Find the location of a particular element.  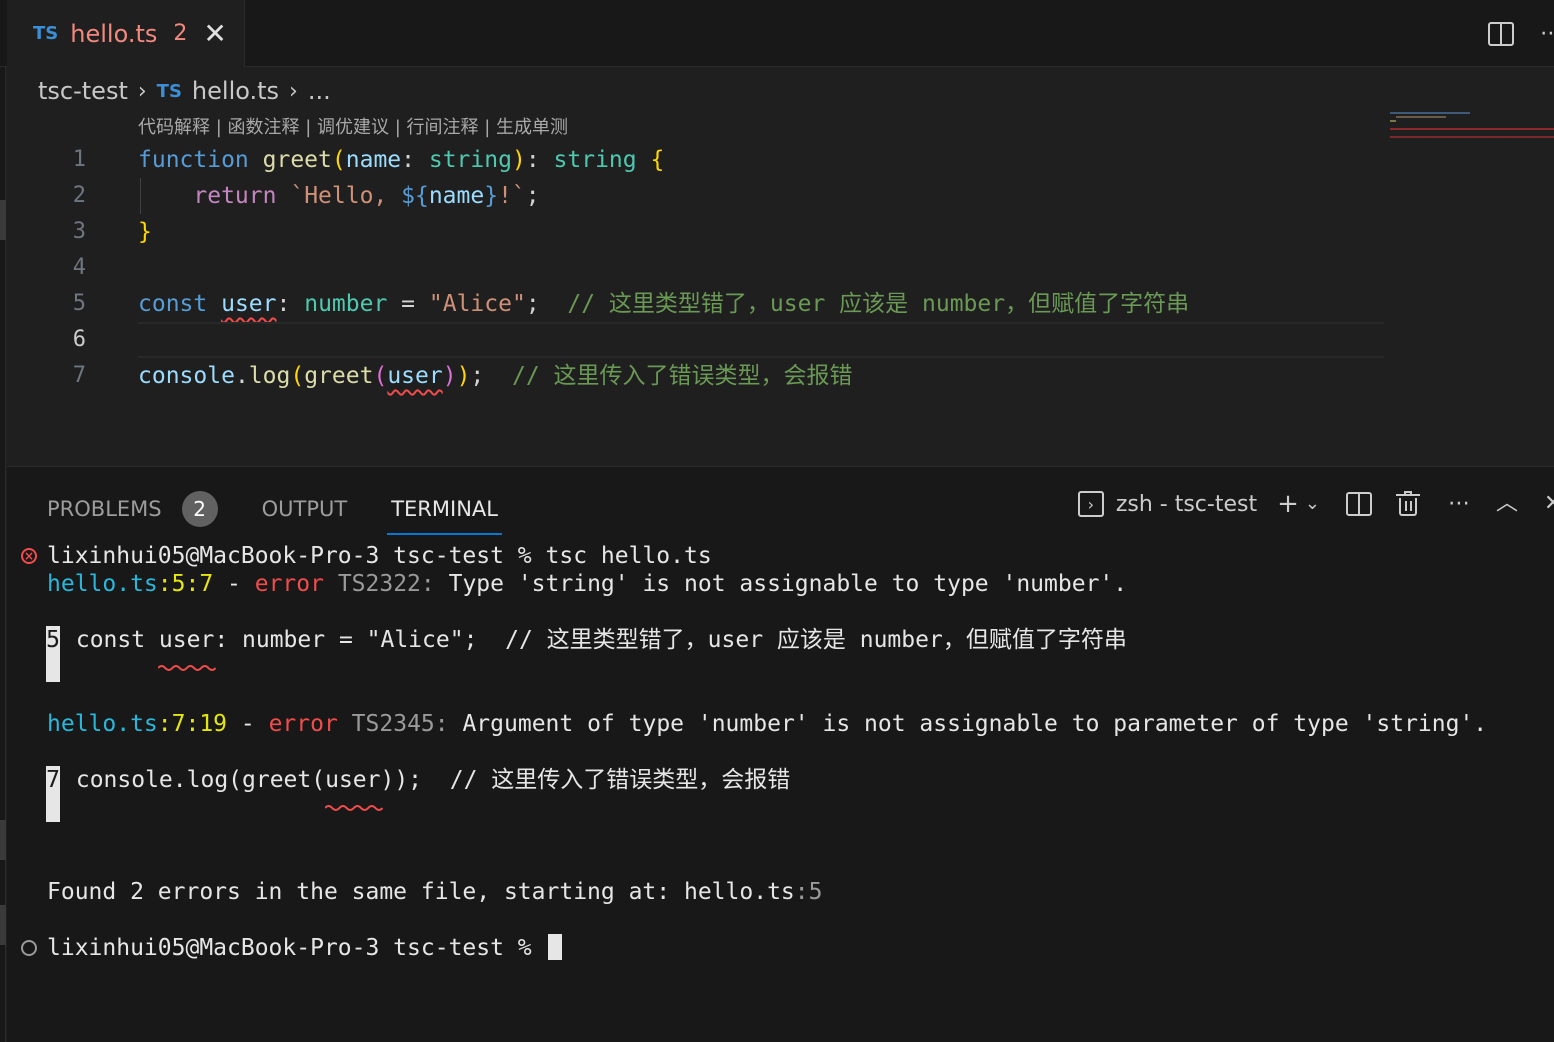

tab-terminal: TERMINAL is located at coordinates (444, 512).